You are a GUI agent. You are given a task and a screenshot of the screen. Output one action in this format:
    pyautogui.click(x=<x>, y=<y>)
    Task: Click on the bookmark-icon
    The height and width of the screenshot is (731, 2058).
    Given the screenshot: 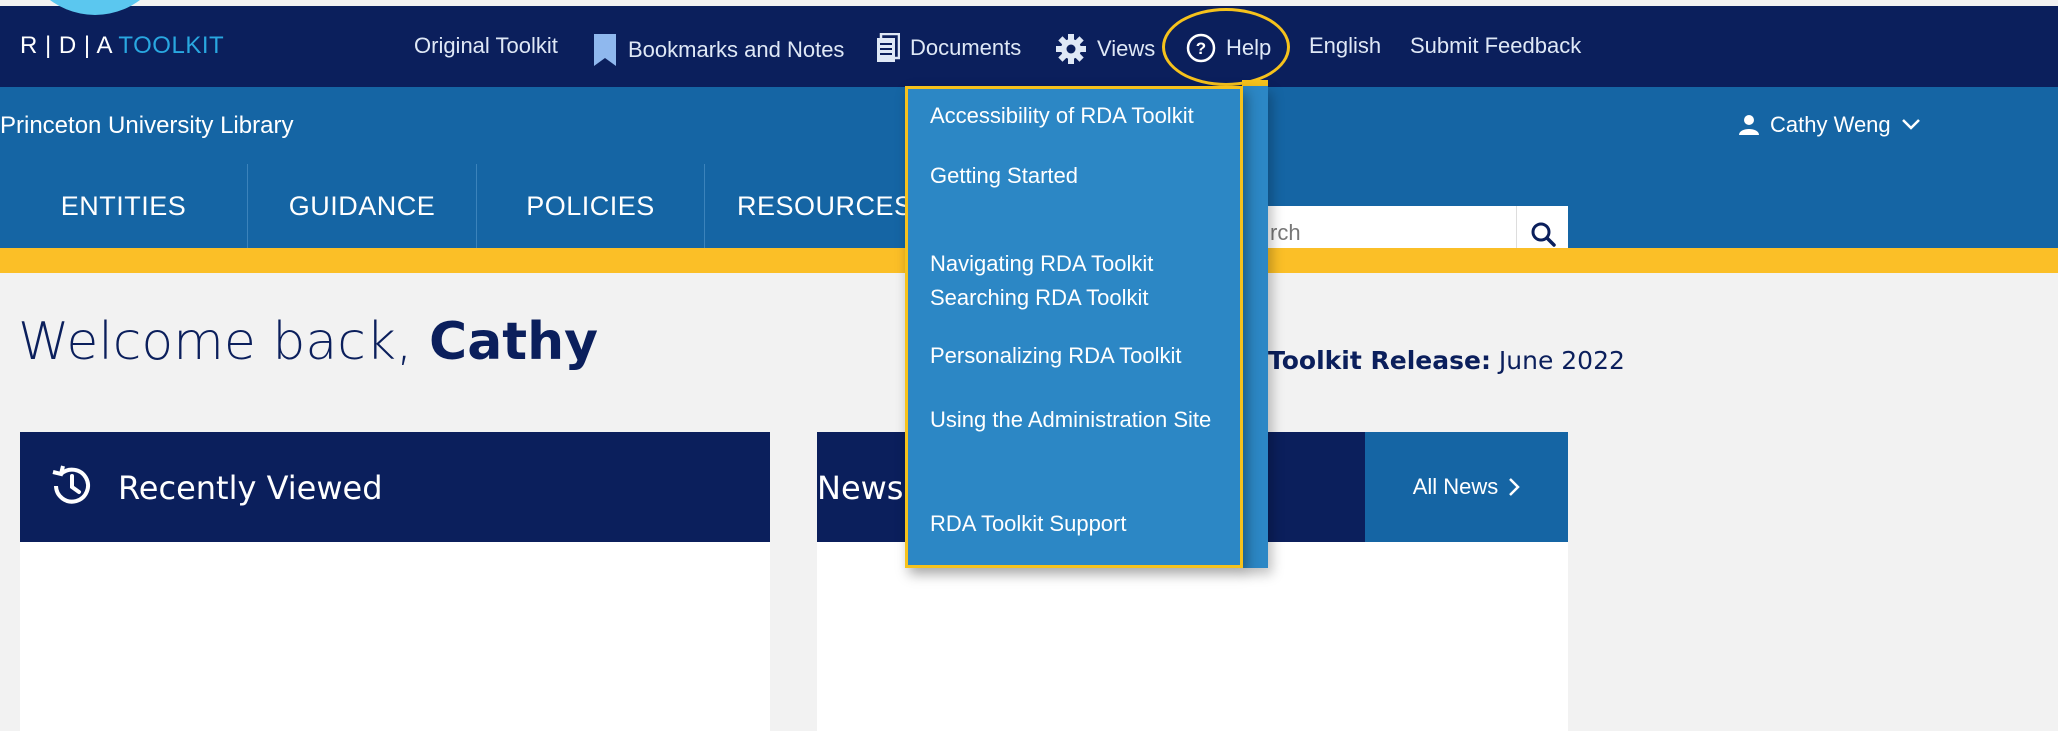 What is the action you would take?
    pyautogui.click(x=605, y=50)
    